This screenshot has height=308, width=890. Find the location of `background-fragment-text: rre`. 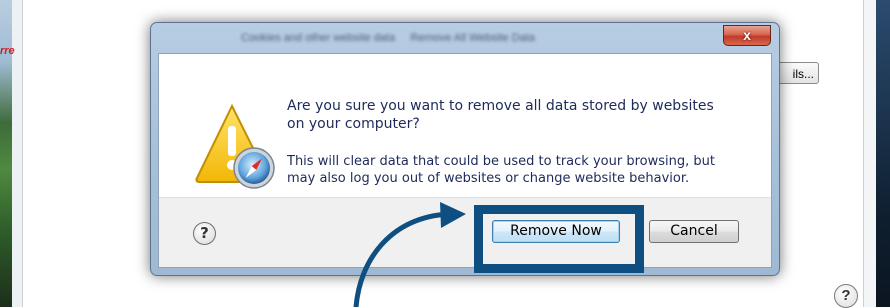

background-fragment-text: rre is located at coordinates (7, 51).